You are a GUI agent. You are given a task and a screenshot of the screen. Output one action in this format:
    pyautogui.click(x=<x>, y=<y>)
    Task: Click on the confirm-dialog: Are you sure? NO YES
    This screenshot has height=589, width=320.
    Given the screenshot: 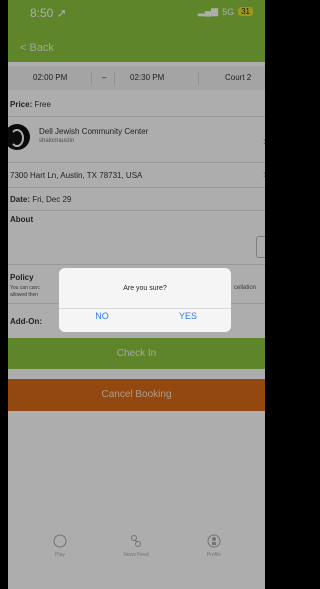 What is the action you would take?
    pyautogui.click(x=145, y=300)
    